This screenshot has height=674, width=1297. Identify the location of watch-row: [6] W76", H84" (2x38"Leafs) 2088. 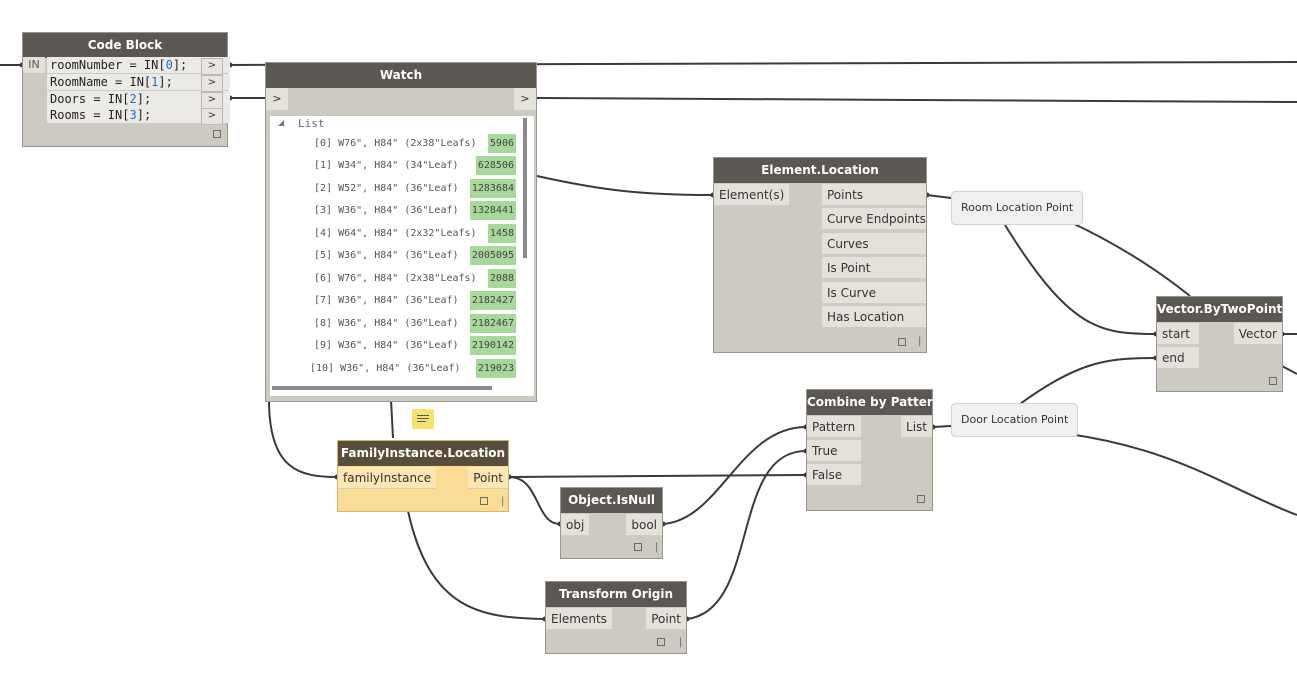
(415, 278).